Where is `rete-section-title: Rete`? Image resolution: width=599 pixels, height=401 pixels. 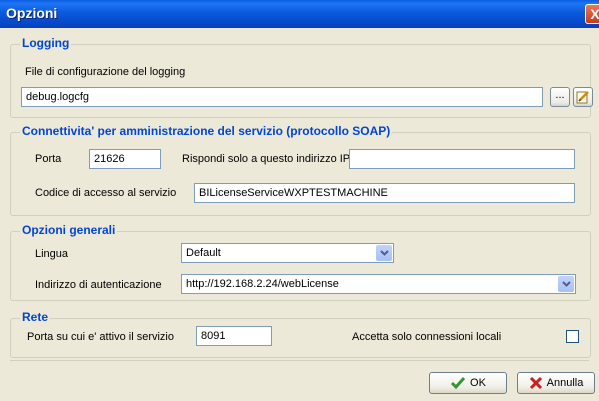
rete-section-title: Rete is located at coordinates (35, 317).